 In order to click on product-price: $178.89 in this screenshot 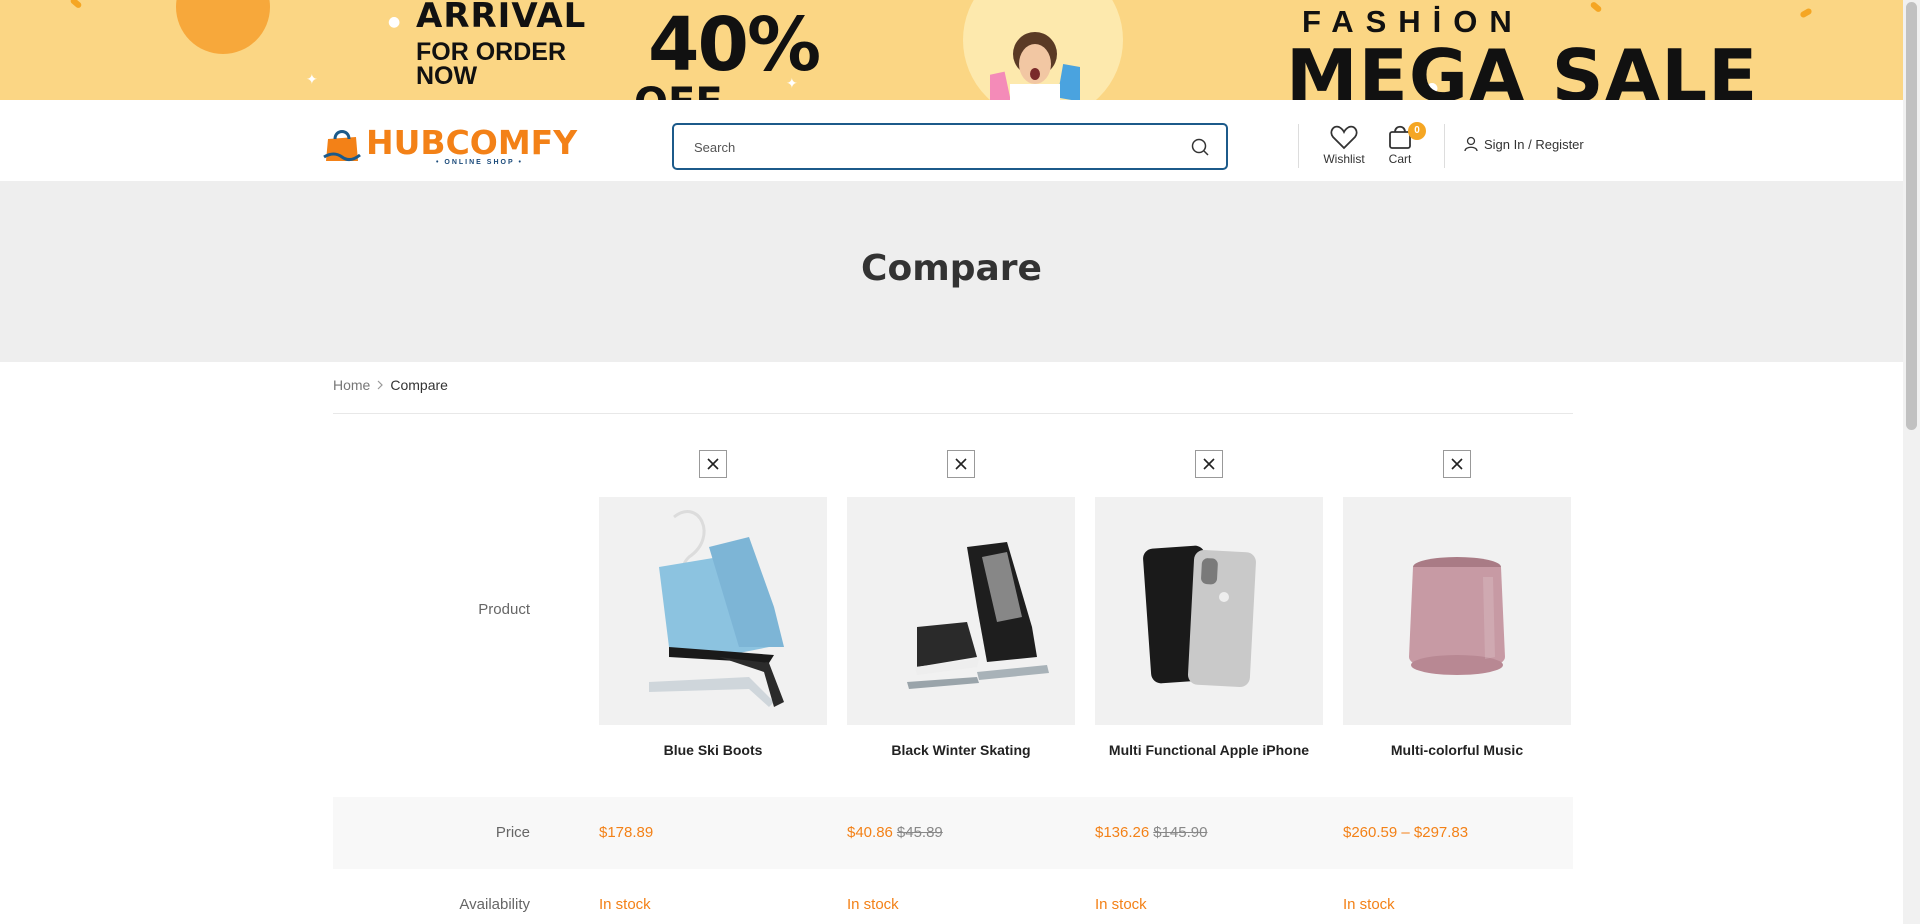, I will do `click(626, 832)`.